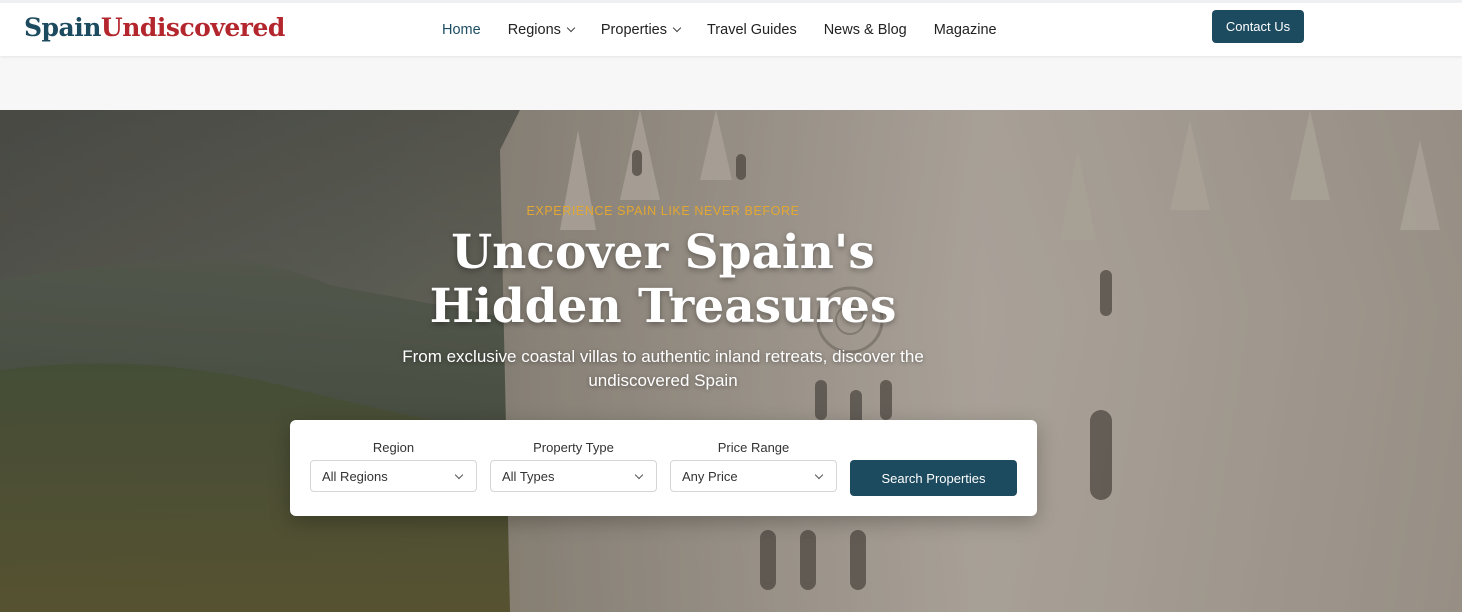 This screenshot has height=612, width=1462. I want to click on nav-item-label: Magazine, so click(965, 29).